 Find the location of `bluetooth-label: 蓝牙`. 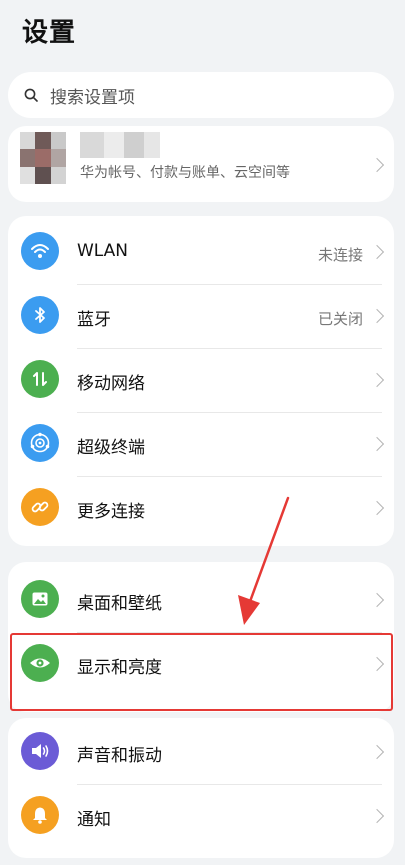

bluetooth-label: 蓝牙 is located at coordinates (94, 320).